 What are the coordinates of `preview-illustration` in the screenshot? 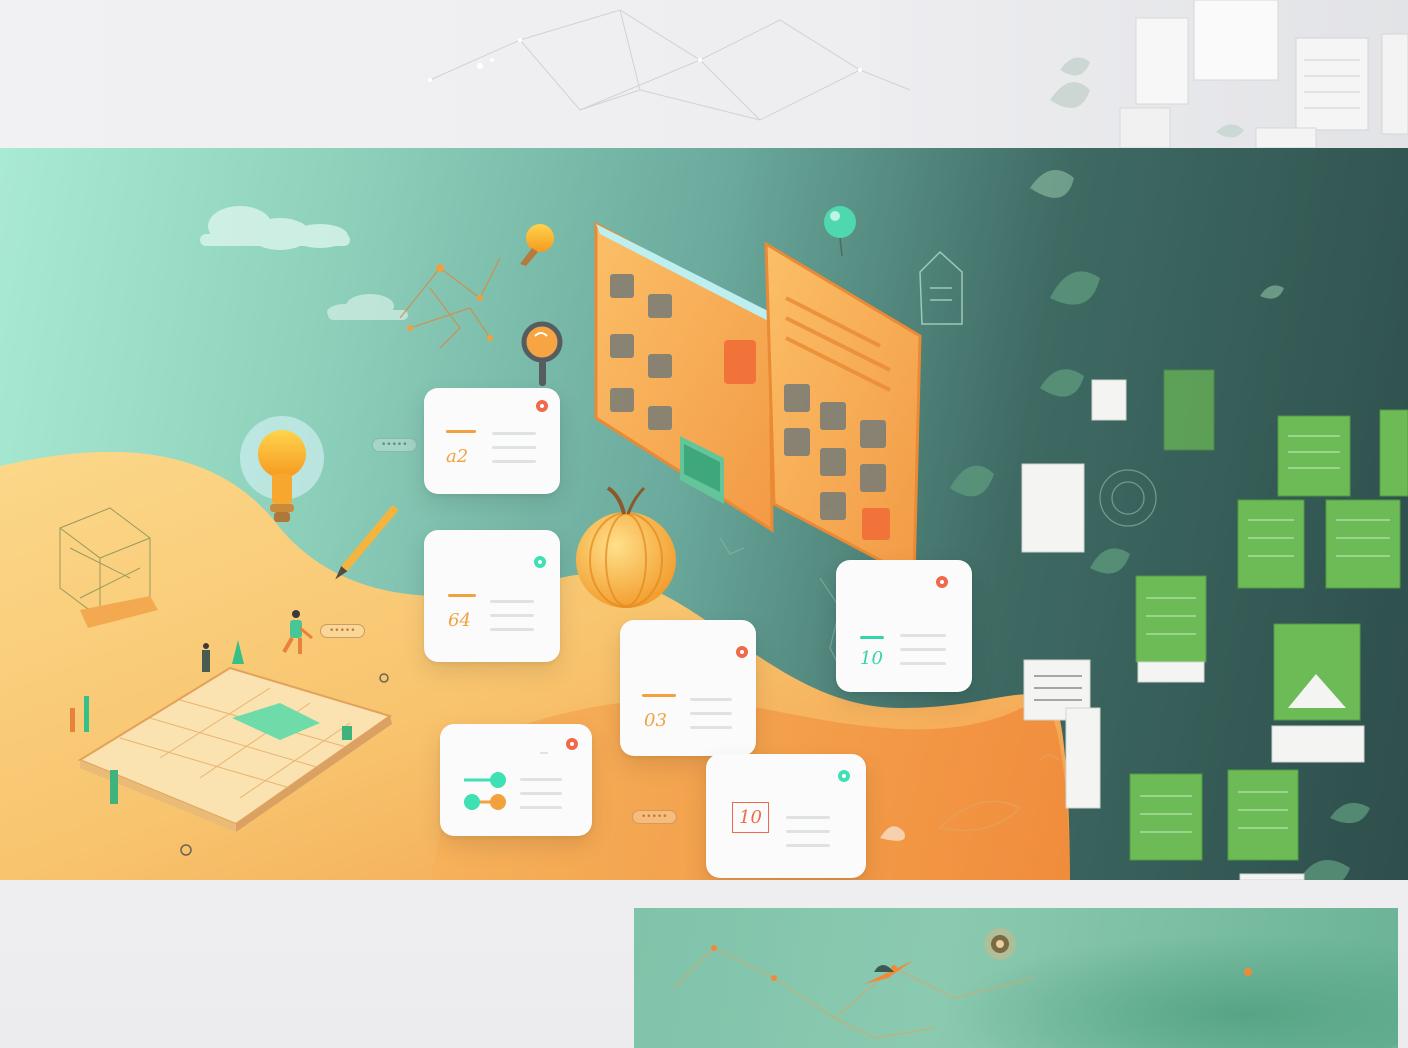 It's located at (1035, 983).